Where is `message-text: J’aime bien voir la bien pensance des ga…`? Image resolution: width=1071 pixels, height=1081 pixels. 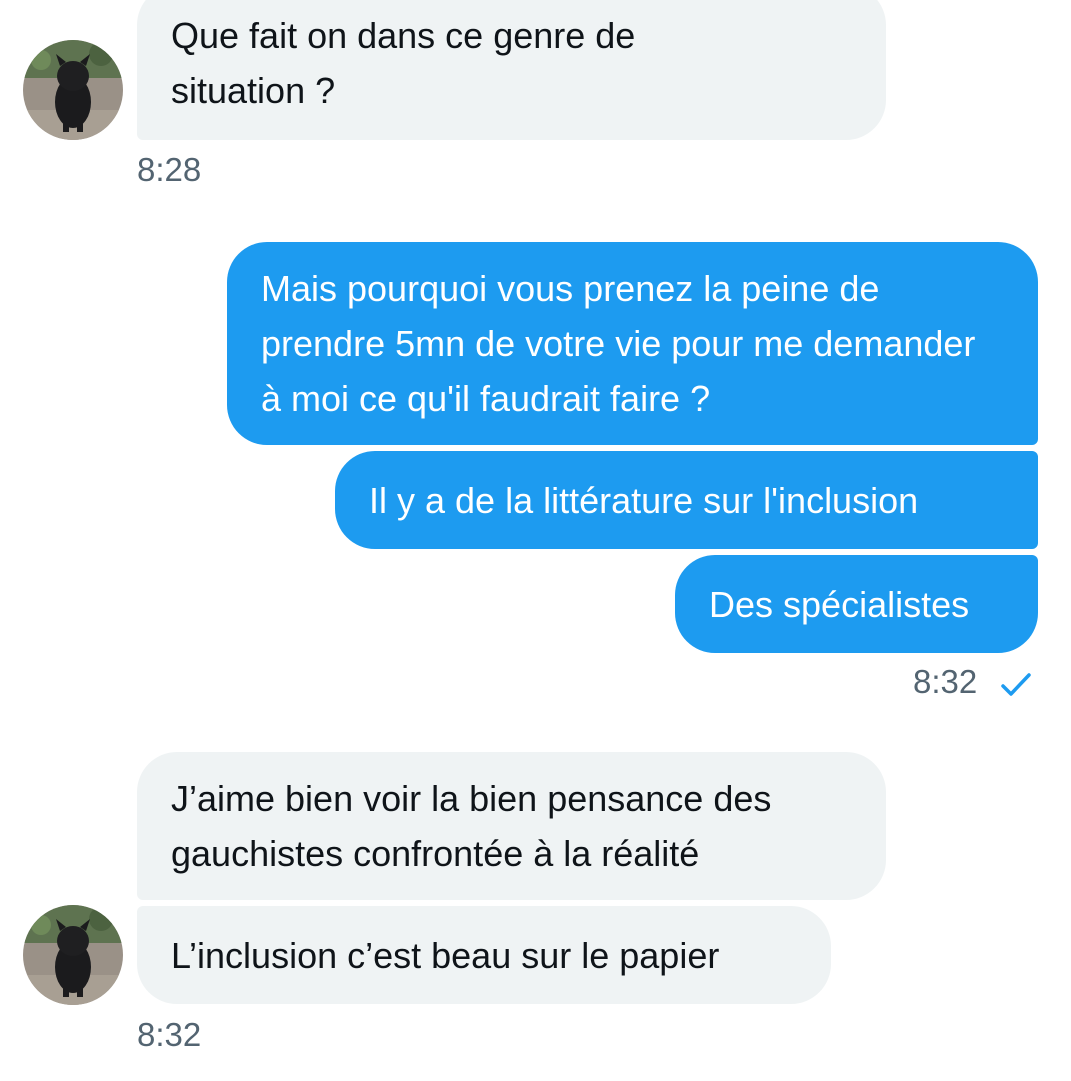
message-text: J’aime bien voir la bien pensance des ga… is located at coordinates (471, 826).